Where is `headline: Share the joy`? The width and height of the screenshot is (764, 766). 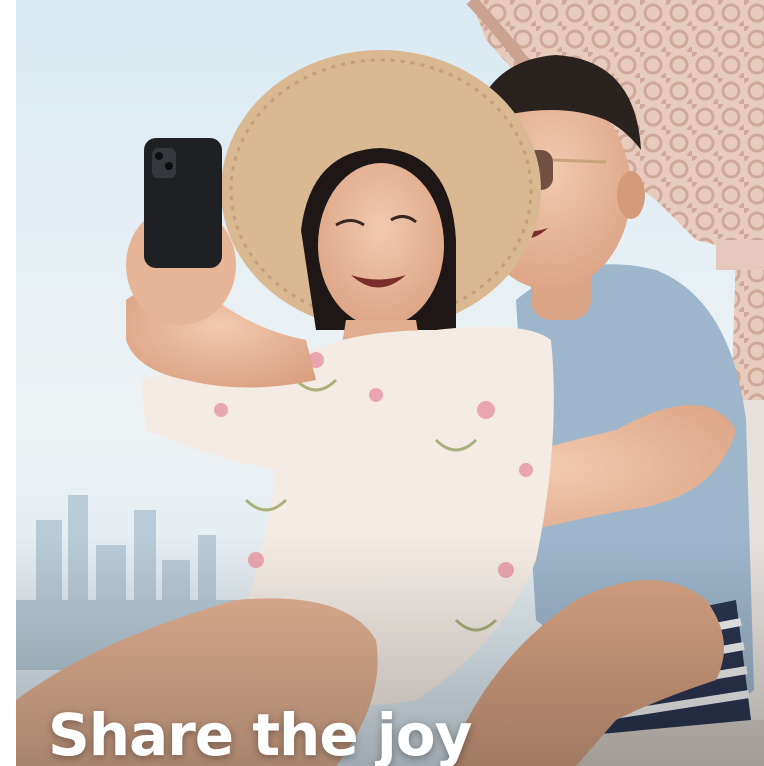
headline: Share the joy is located at coordinates (260, 733).